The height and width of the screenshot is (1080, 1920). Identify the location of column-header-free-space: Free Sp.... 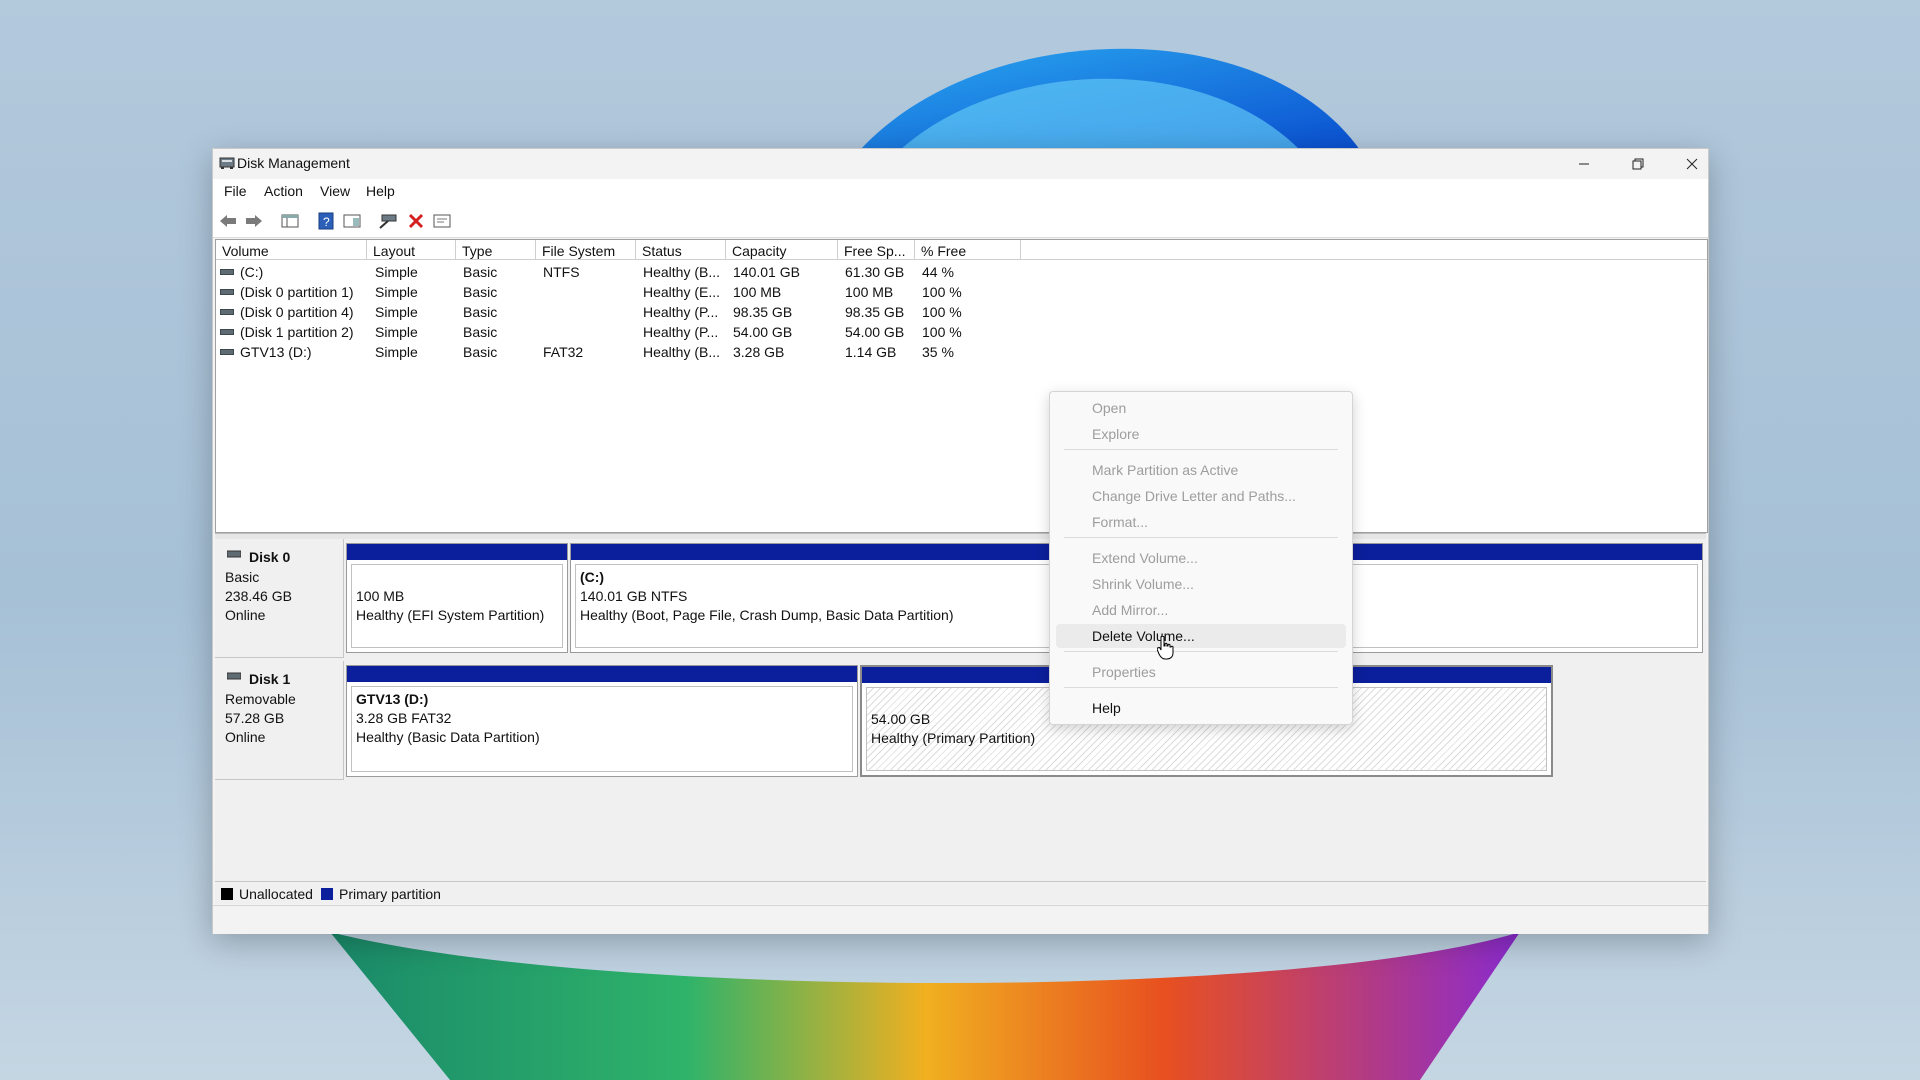
(876, 250).